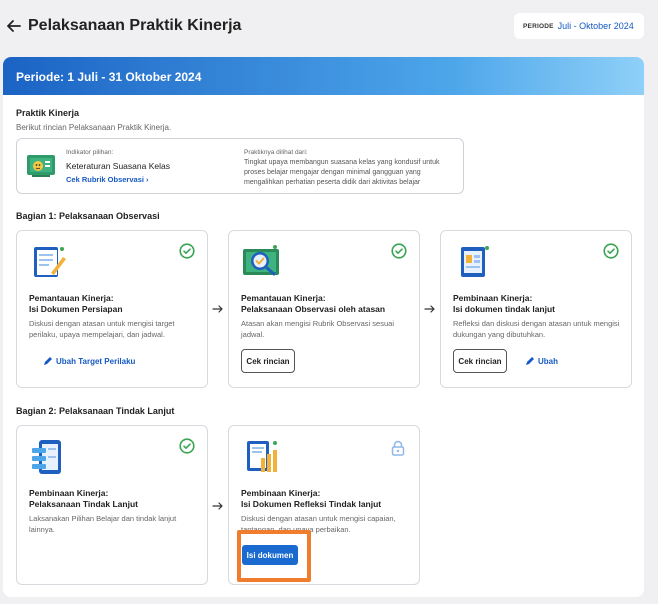  What do you see at coordinates (50, 262) in the screenshot?
I see `document-pen-icon` at bounding box center [50, 262].